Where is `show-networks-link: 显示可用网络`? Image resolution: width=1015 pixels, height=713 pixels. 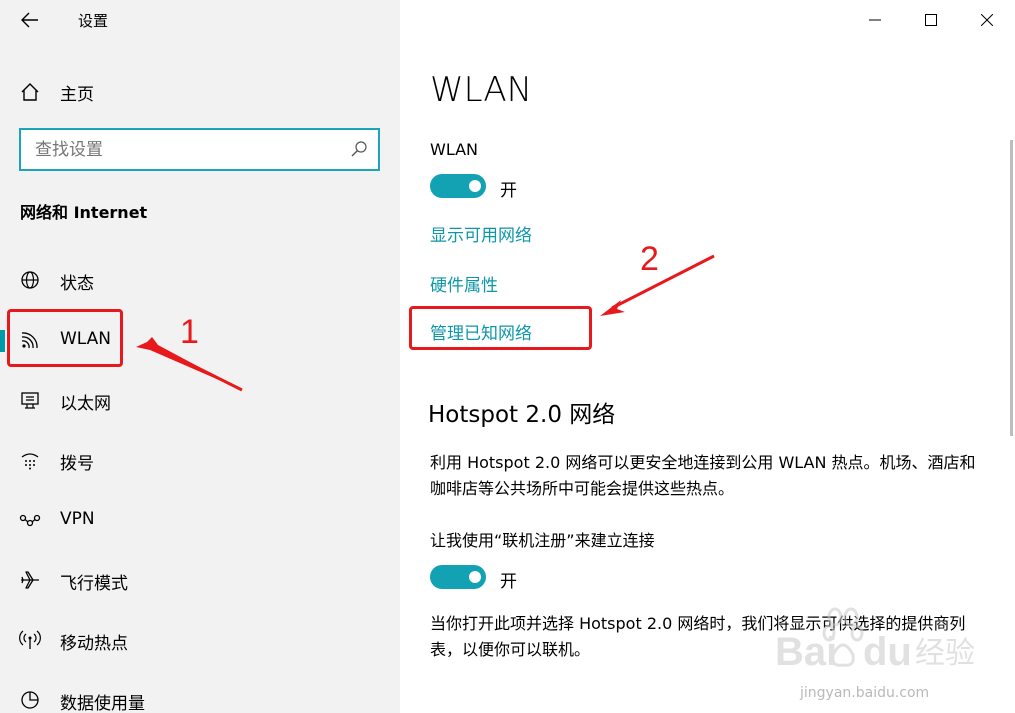 show-networks-link: 显示可用网络 is located at coordinates (481, 233).